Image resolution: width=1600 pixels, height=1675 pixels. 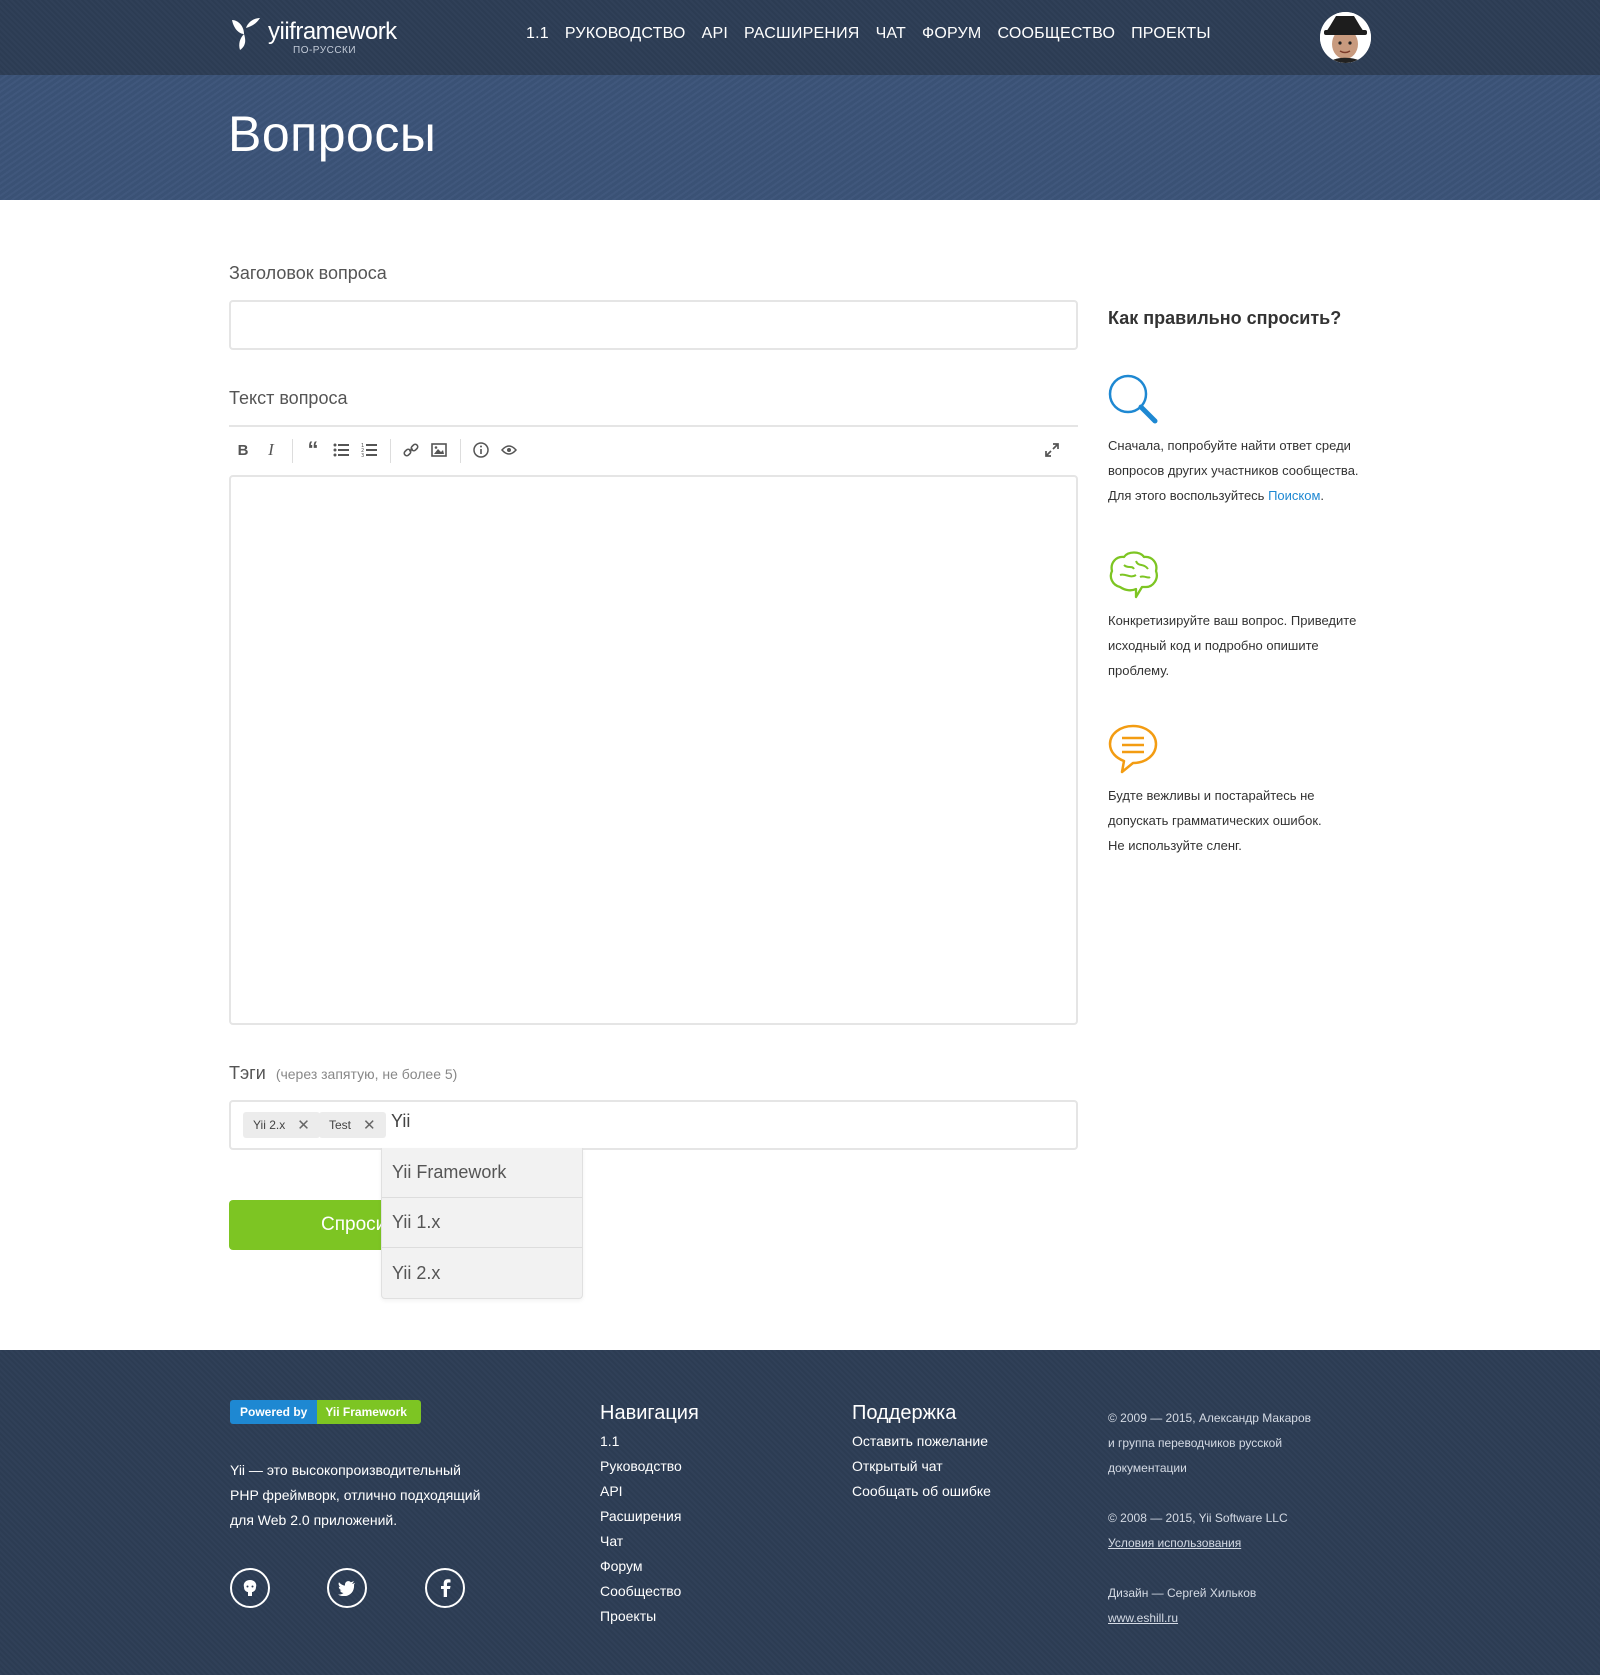 What do you see at coordinates (274, 1412) in the screenshot?
I see `powered-by-label: Powered by` at bounding box center [274, 1412].